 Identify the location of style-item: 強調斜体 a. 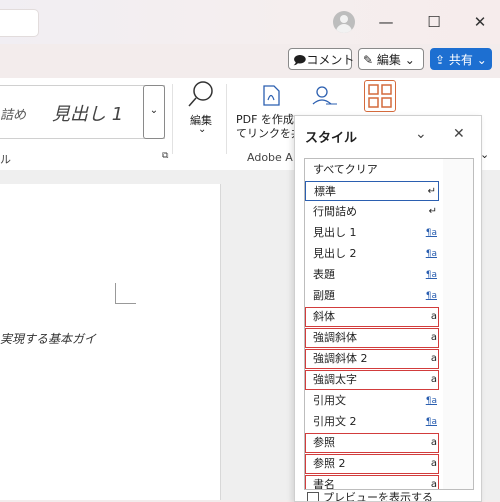
(372, 338).